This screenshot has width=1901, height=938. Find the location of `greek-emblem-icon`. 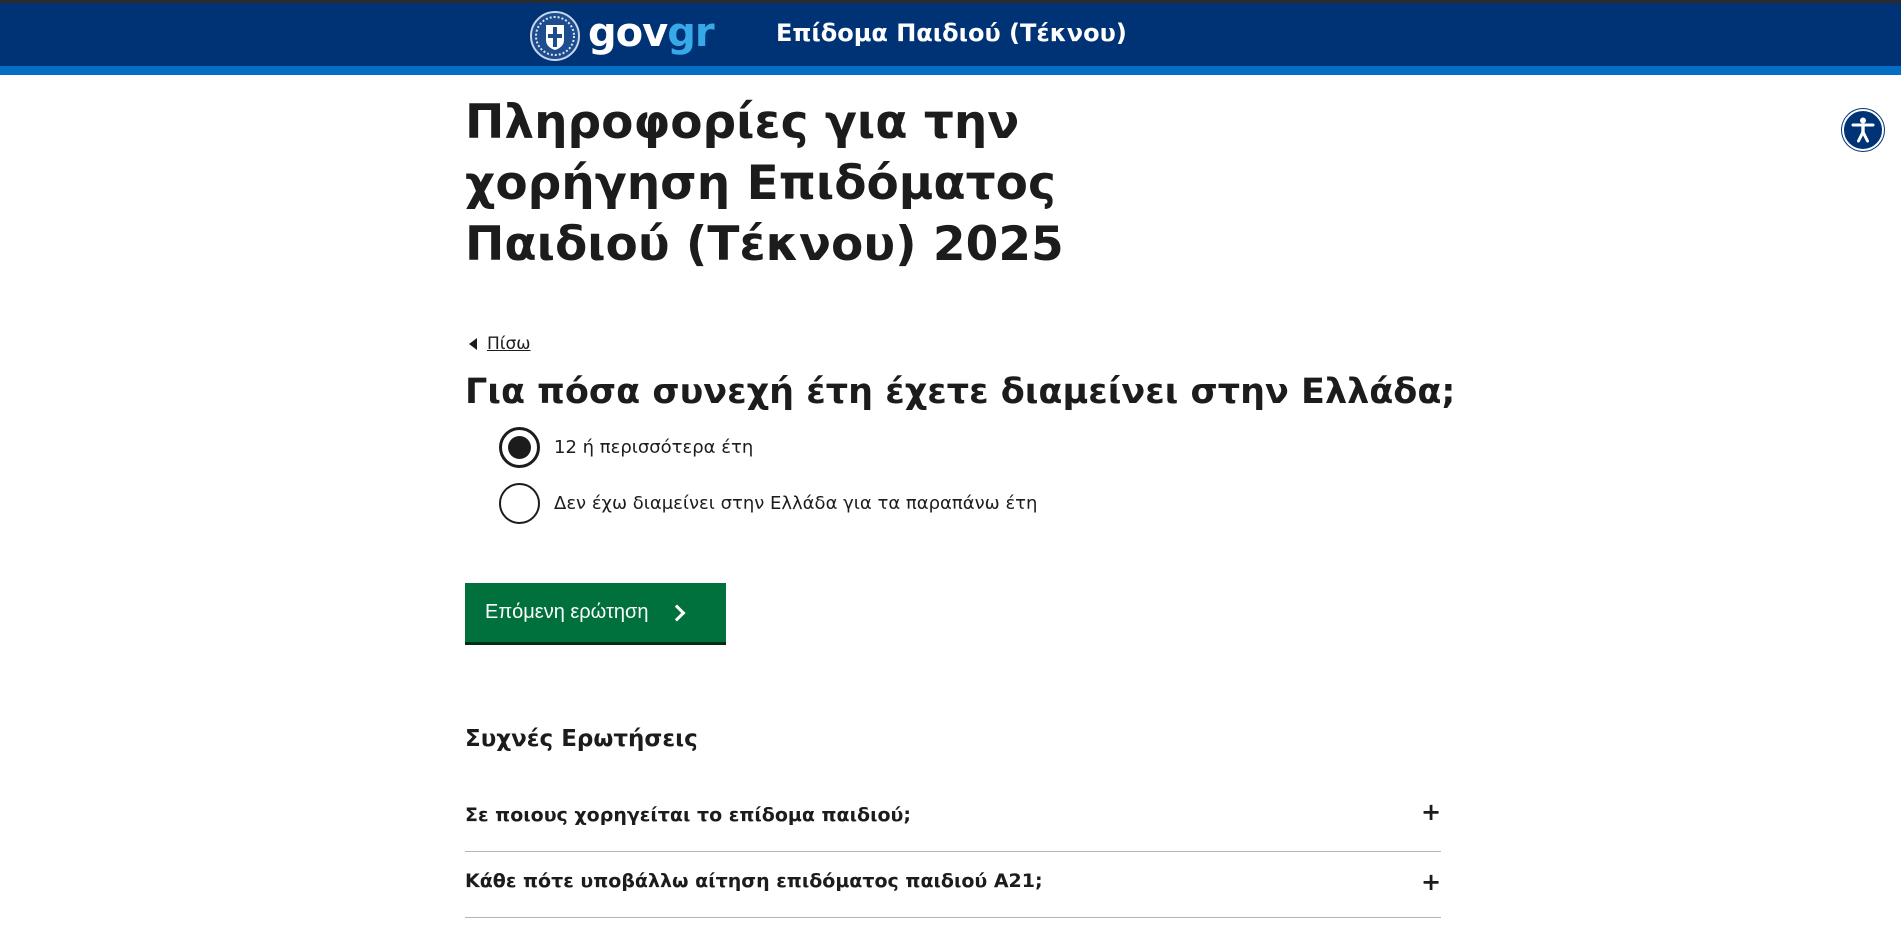

greek-emblem-icon is located at coordinates (555, 36).